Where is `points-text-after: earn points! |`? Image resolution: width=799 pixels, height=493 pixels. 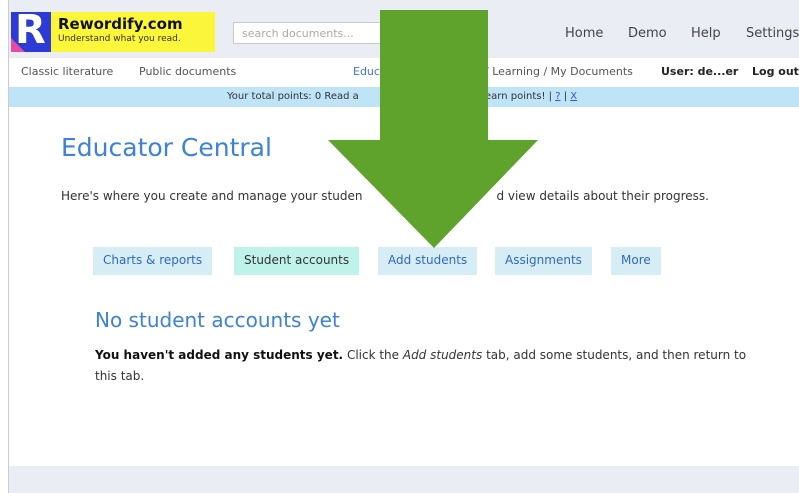
points-text-after: earn points! | is located at coordinates (519, 96).